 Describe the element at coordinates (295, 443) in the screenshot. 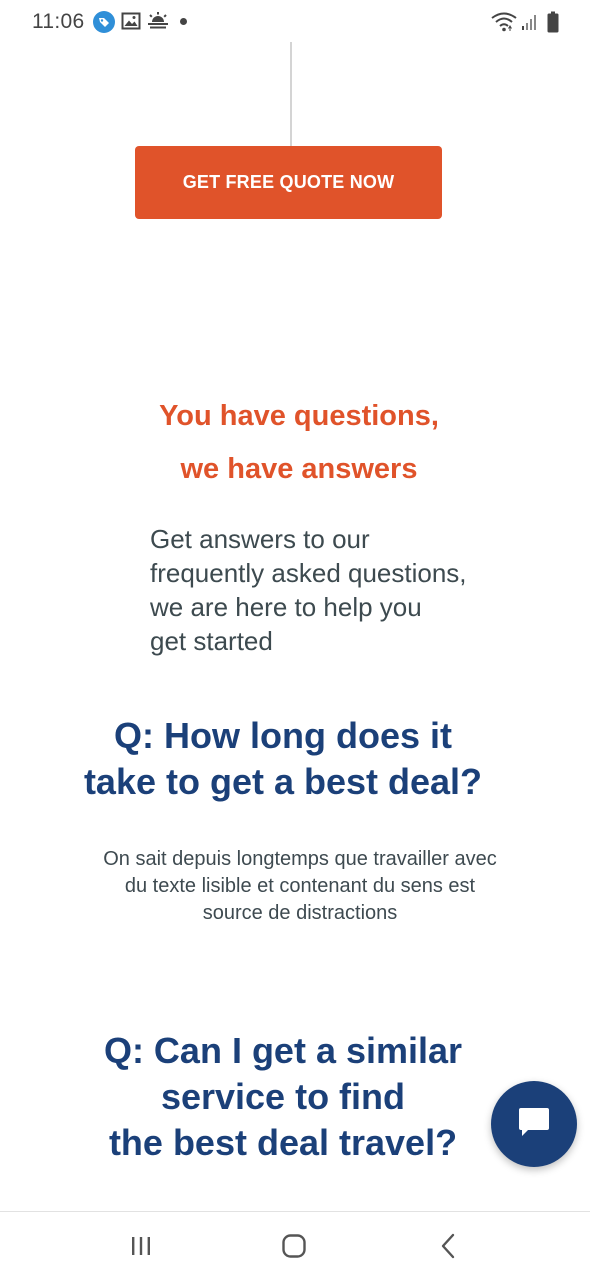

I see `faq-headline: You have questions, we have answers` at that location.